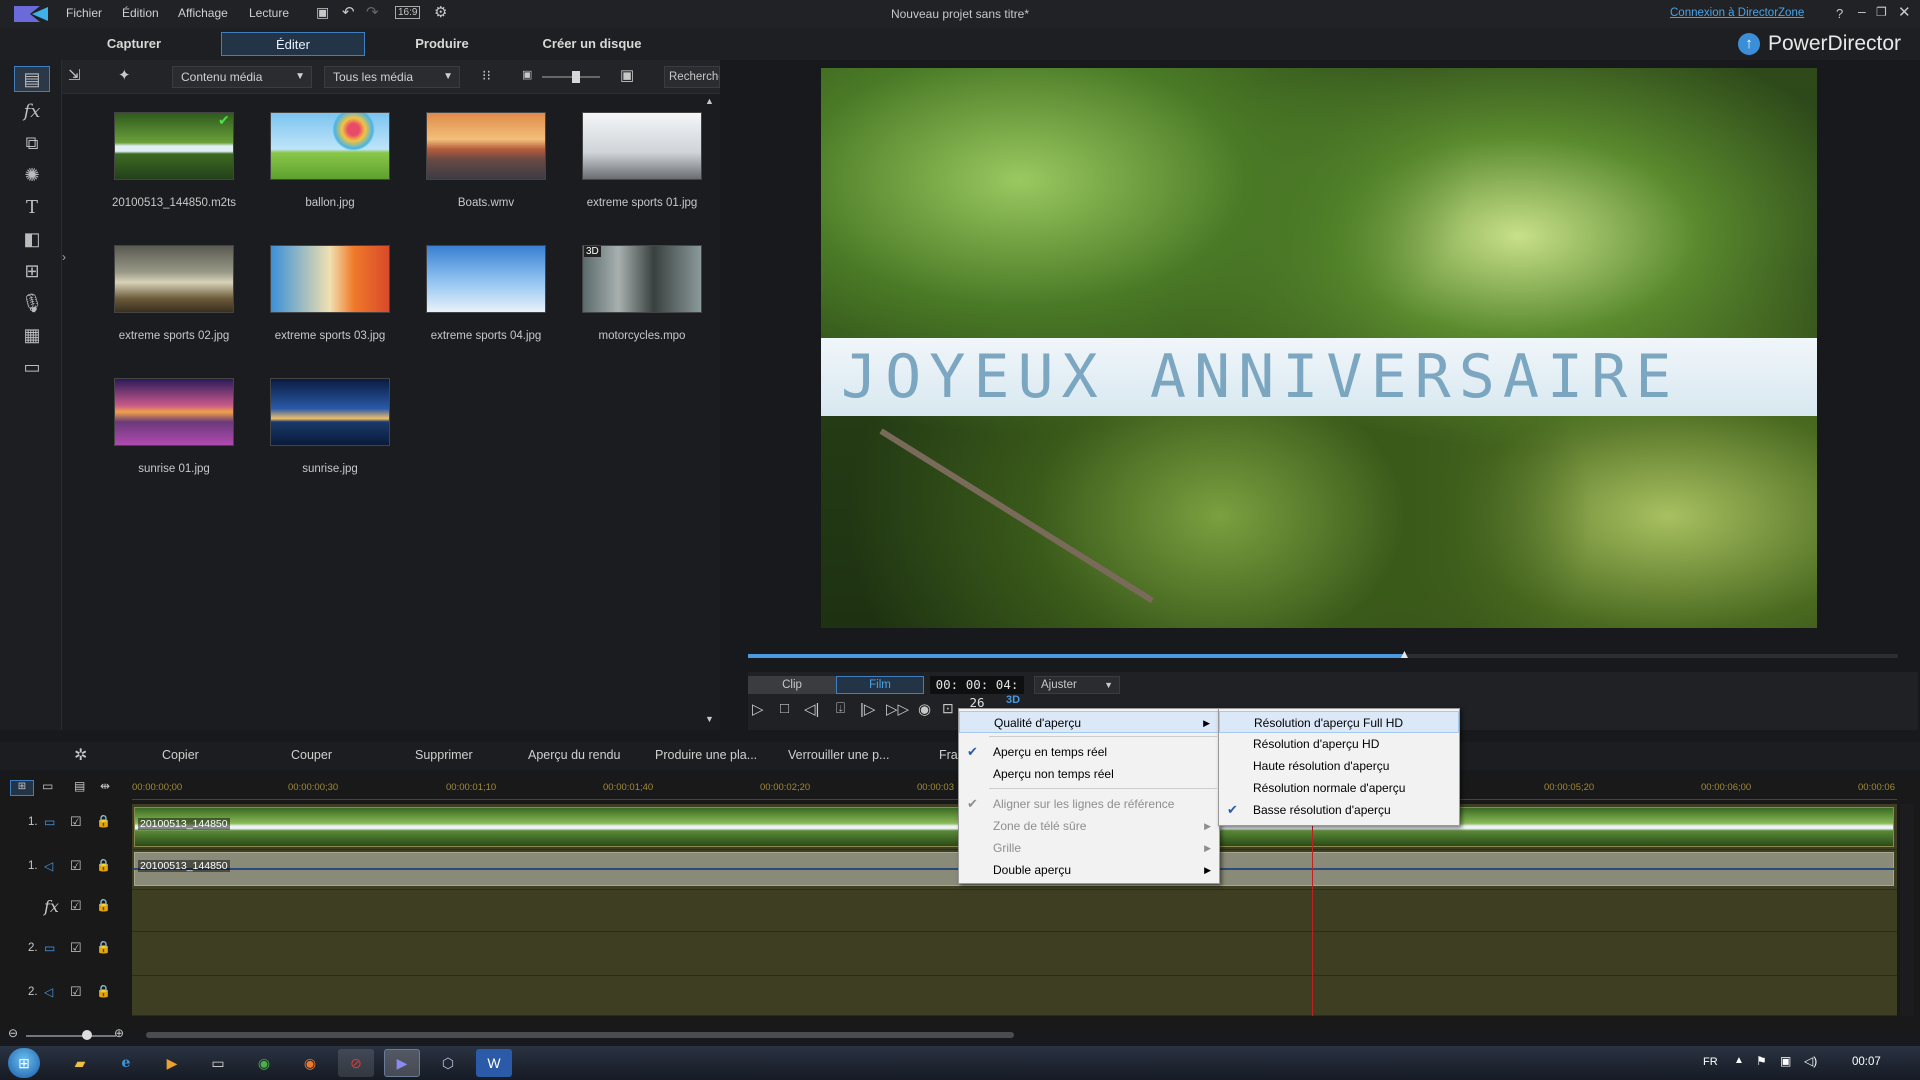 The height and width of the screenshot is (1080, 1920). What do you see at coordinates (948, 755) in the screenshot?
I see `freeze-frame-button: Fra` at bounding box center [948, 755].